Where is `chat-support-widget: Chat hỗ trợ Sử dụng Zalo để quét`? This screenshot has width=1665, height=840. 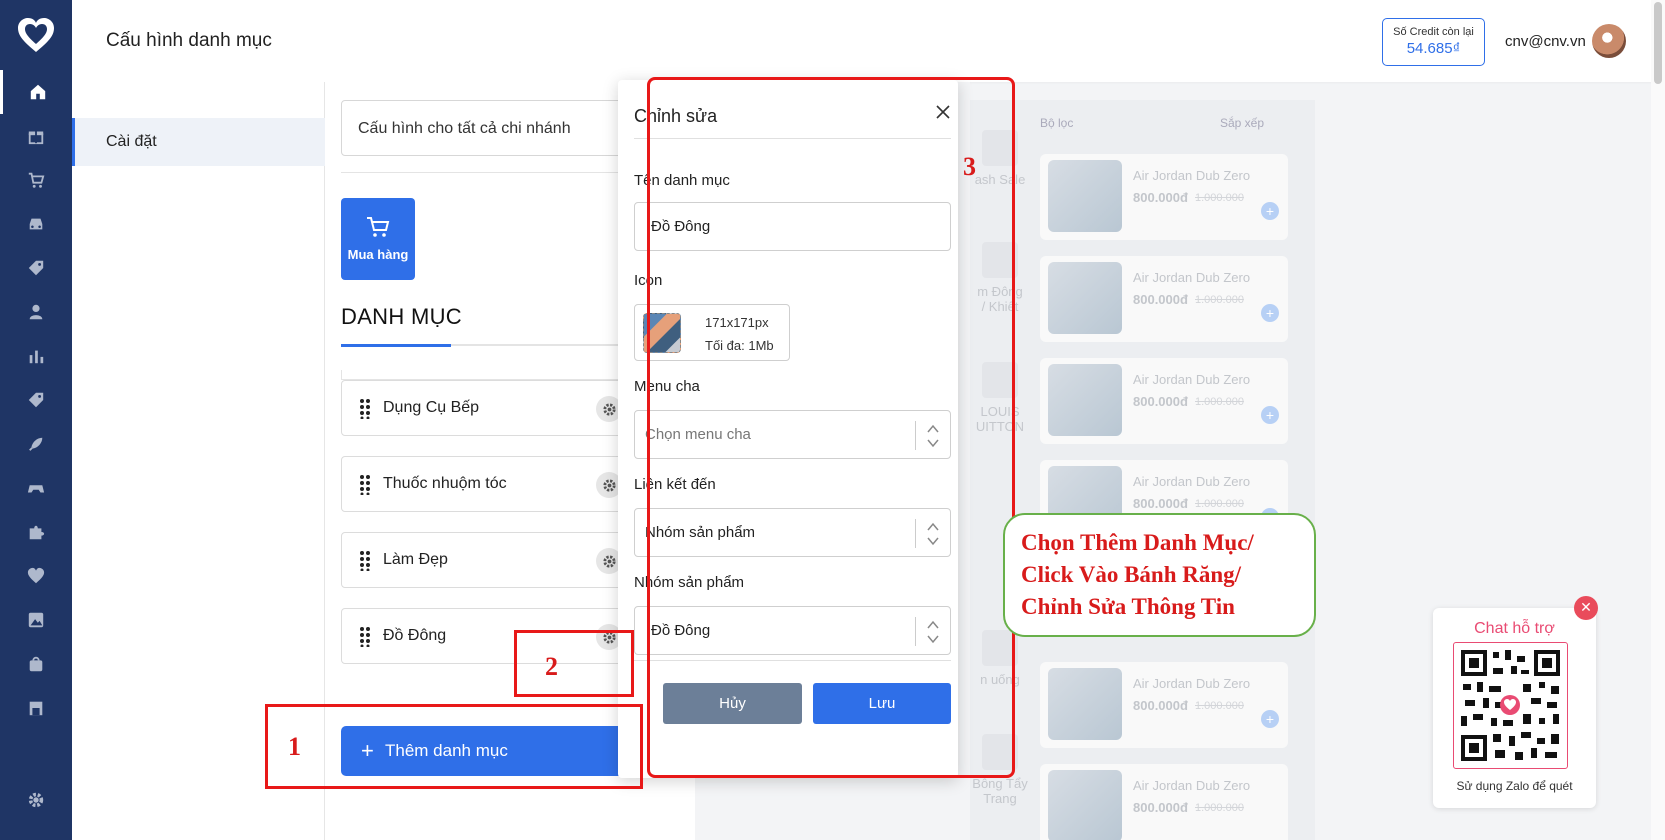 chat-support-widget: Chat hỗ trợ Sử dụng Zalo để quét is located at coordinates (1514, 708).